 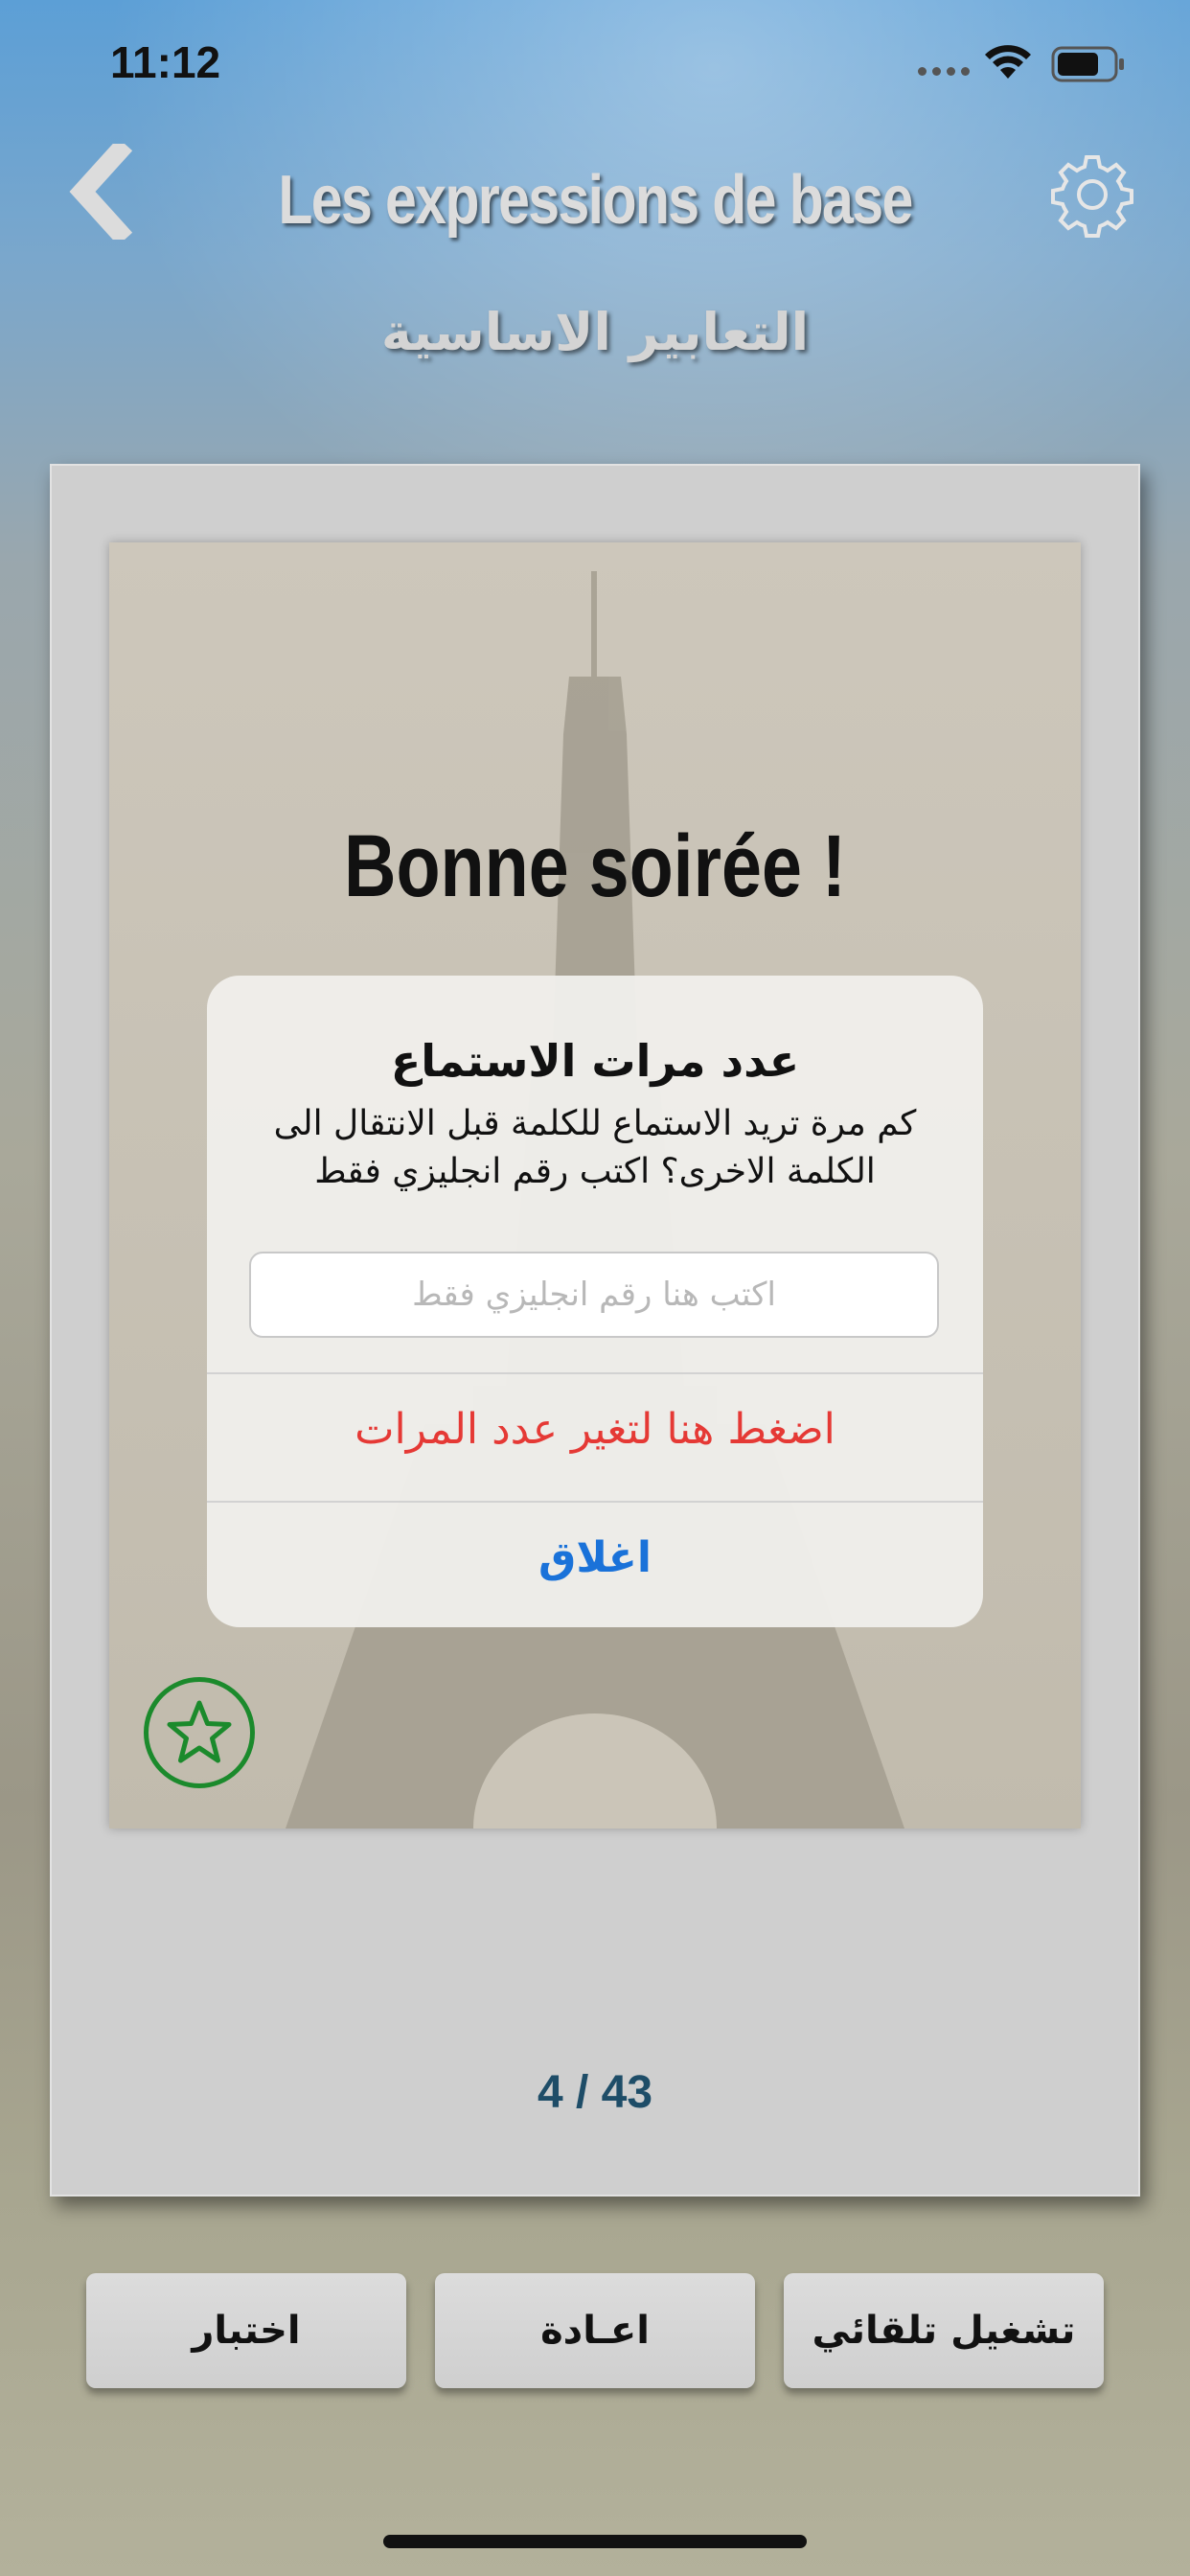 I want to click on star-icon, so click(x=199, y=1731).